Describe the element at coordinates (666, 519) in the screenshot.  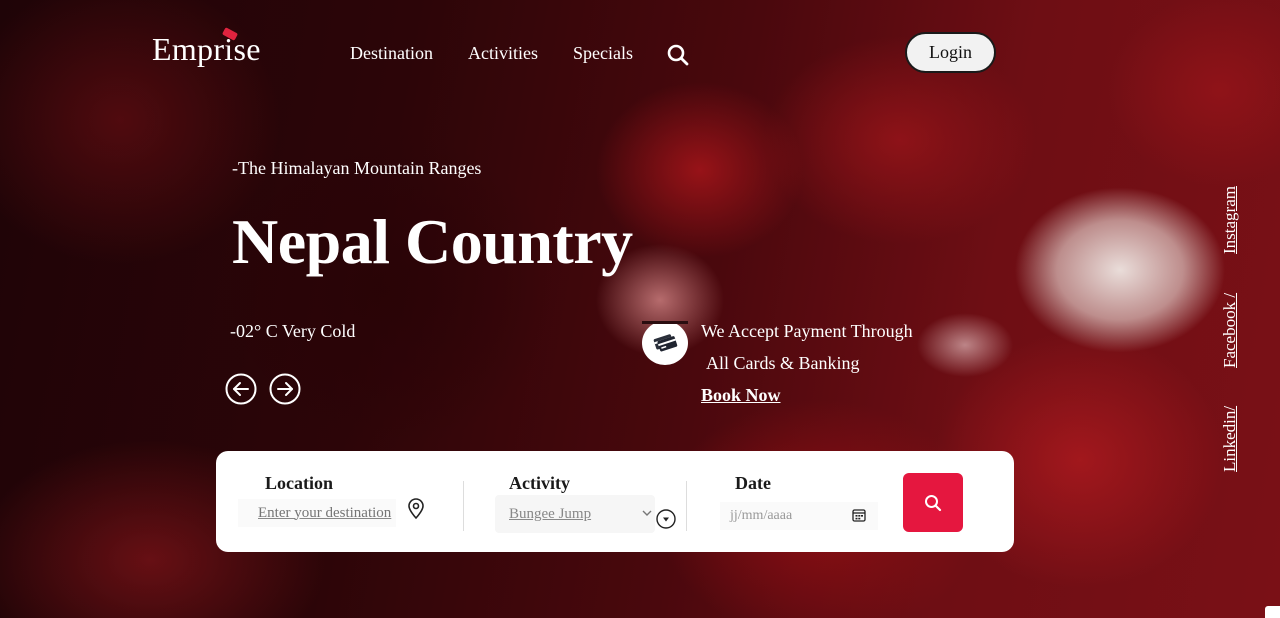
I see `dropdown-circle-icon` at that location.